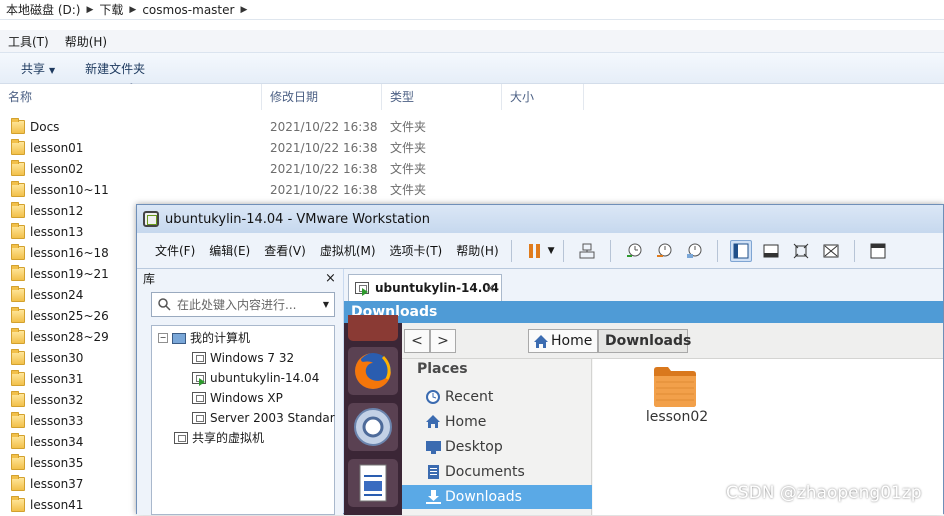  What do you see at coordinates (149, 279) in the screenshot?
I see `library-header: 库` at bounding box center [149, 279].